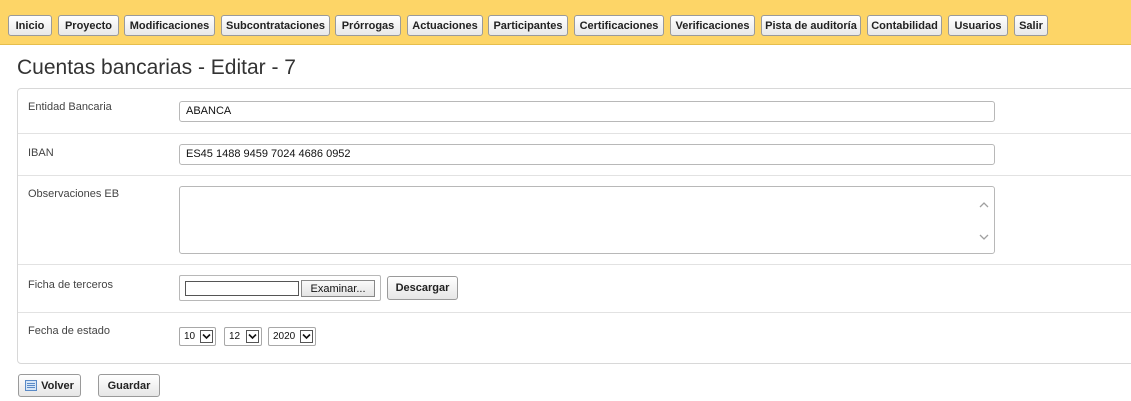  I want to click on list-icon, so click(31, 385).